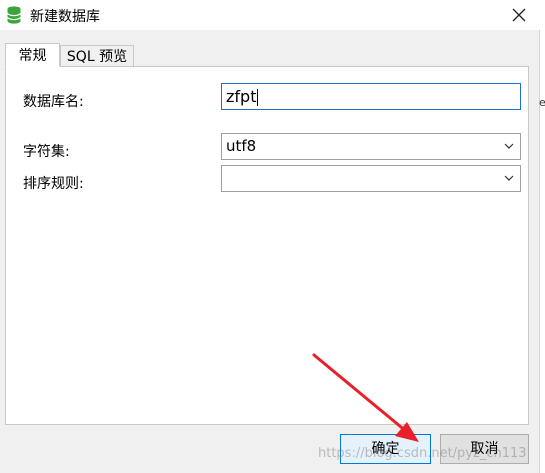 The height and width of the screenshot is (473, 545). I want to click on charset-select: utf8, so click(371, 146).